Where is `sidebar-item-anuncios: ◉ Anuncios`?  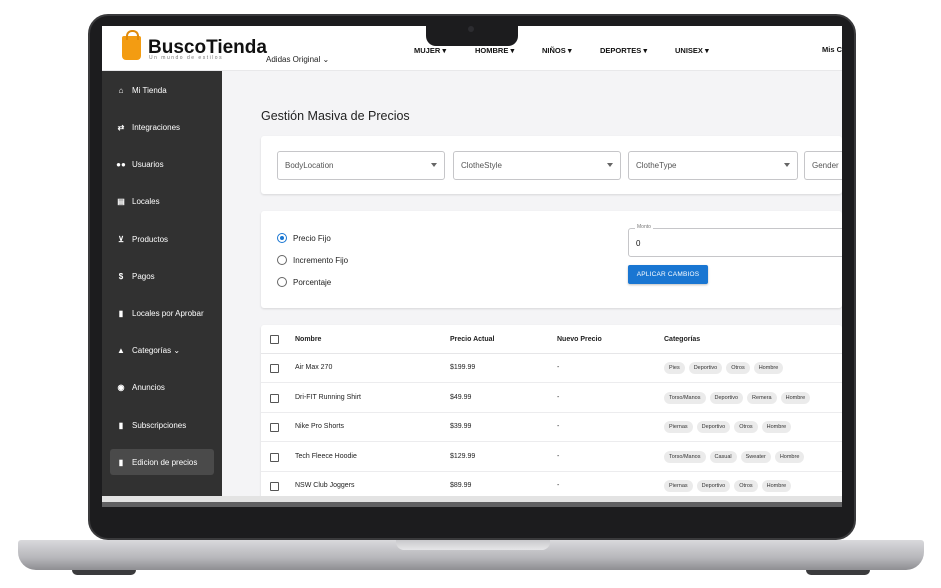 sidebar-item-anuncios: ◉ Anuncios is located at coordinates (162, 387).